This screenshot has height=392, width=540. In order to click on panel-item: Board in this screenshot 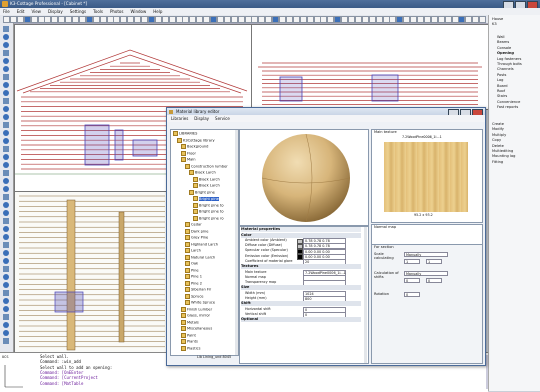, I will do `click(516, 86)`.